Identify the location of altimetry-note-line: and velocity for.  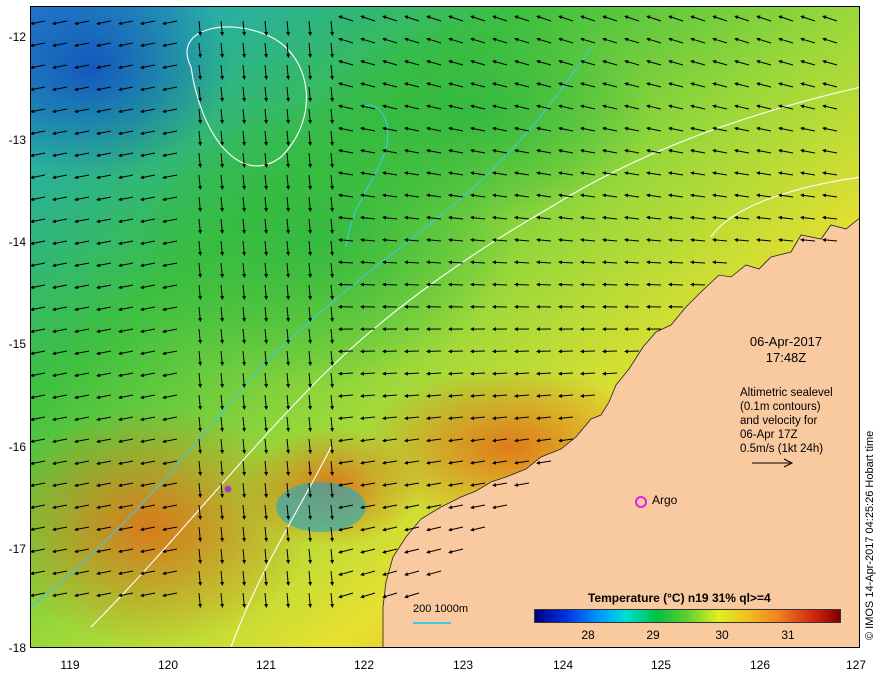
(779, 421).